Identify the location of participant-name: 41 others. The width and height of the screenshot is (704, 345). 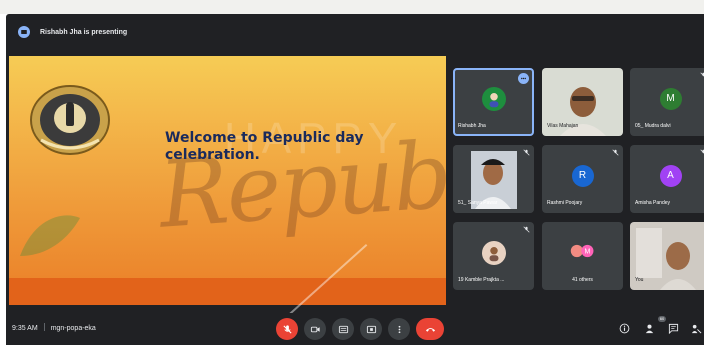
(582, 280).